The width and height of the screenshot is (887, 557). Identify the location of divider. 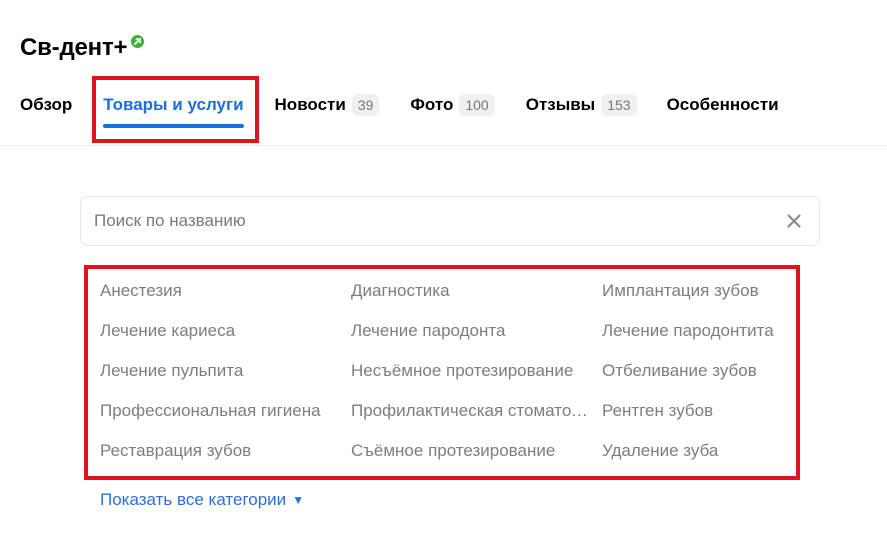
(443, 145).